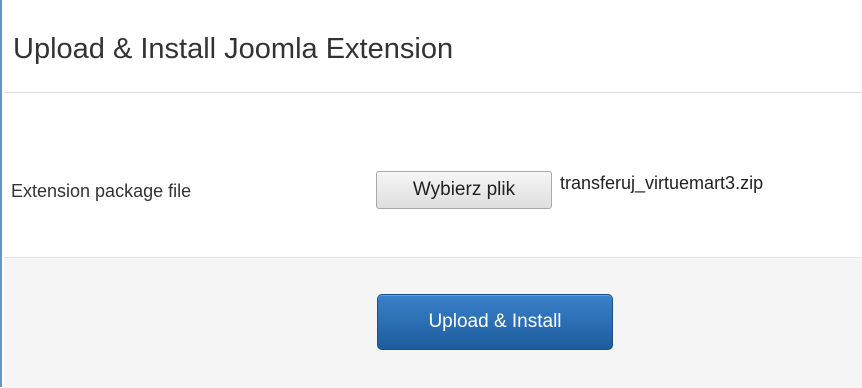 The width and height of the screenshot is (862, 388). What do you see at coordinates (662, 183) in the screenshot?
I see `selected-file-name: transferuj_virtuemart3.zip` at bounding box center [662, 183].